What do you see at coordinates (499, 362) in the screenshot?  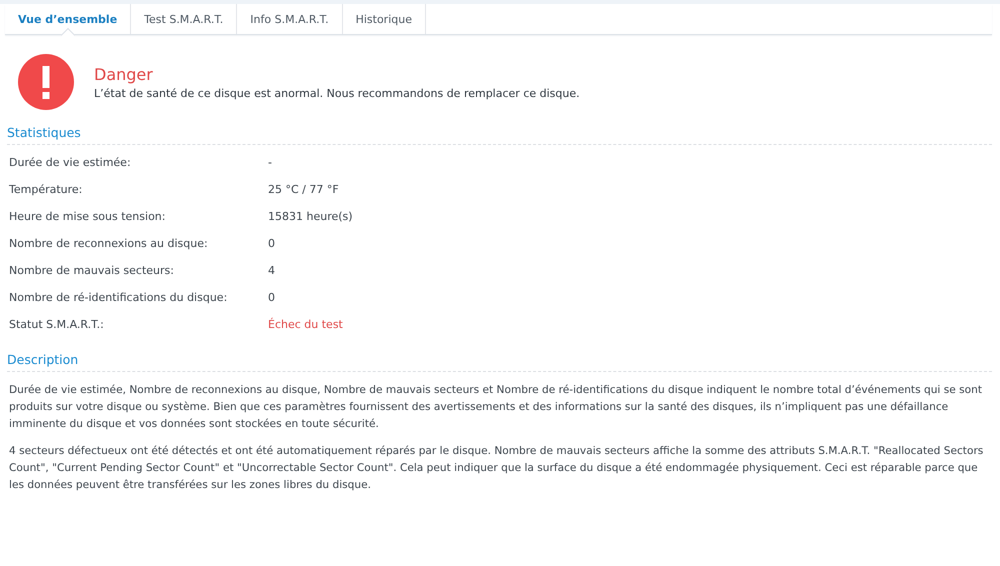 I see `section-heading: Description` at bounding box center [499, 362].